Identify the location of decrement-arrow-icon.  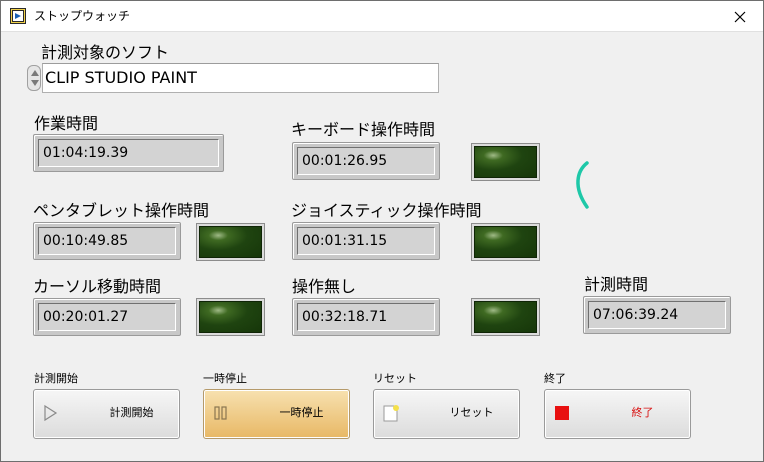
(35, 83).